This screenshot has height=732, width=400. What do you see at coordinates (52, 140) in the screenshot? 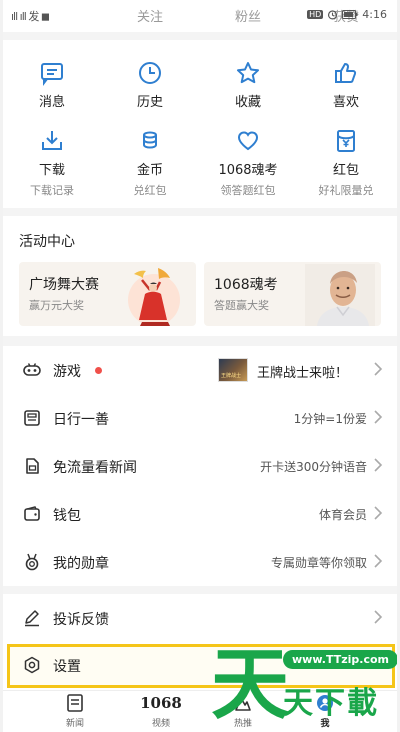
I see `download-icon` at bounding box center [52, 140].